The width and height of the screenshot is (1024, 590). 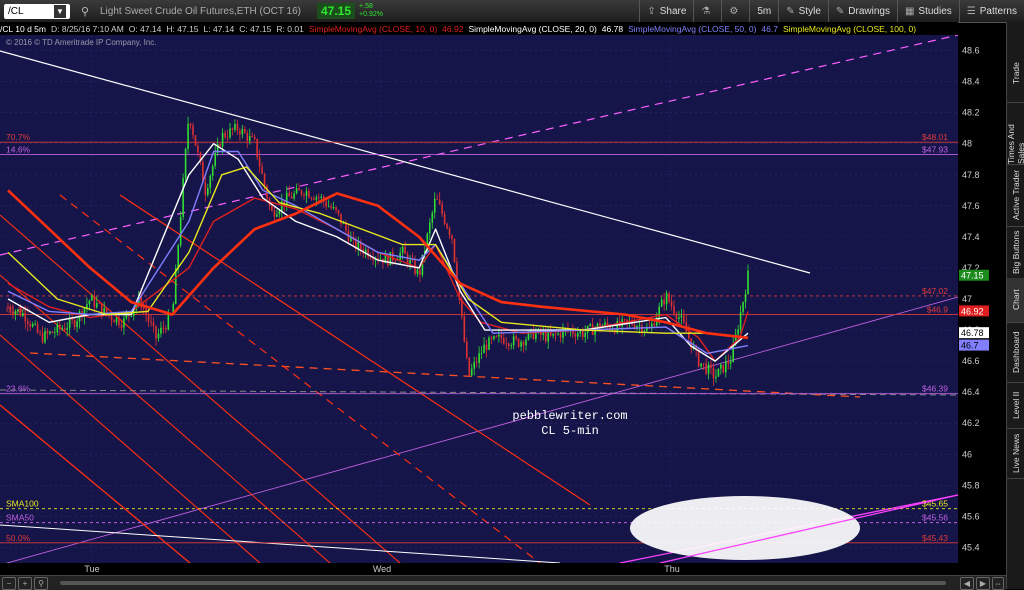 What do you see at coordinates (983, 583) in the screenshot?
I see `scroll-right-icon: ▶` at bounding box center [983, 583].